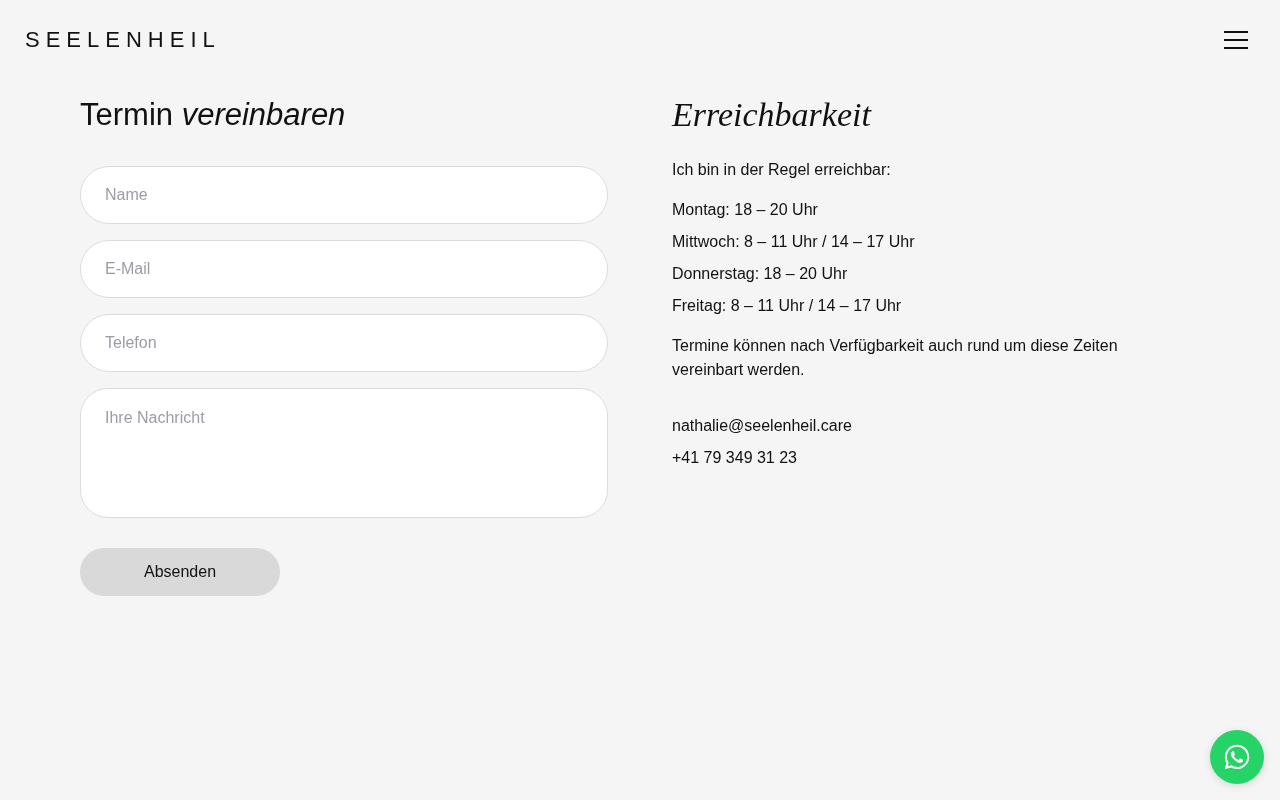 The image size is (1280, 800). What do you see at coordinates (762, 426) in the screenshot?
I see `email-link: nathalie@seelenheil.care` at bounding box center [762, 426].